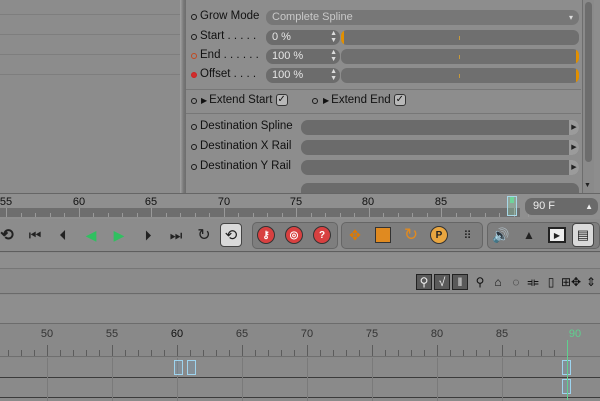 Image resolution: width=600 pixels, height=401 pixels. Describe the element at coordinates (480, 282) in the screenshot. I see `search-icon: ⚲` at that location.